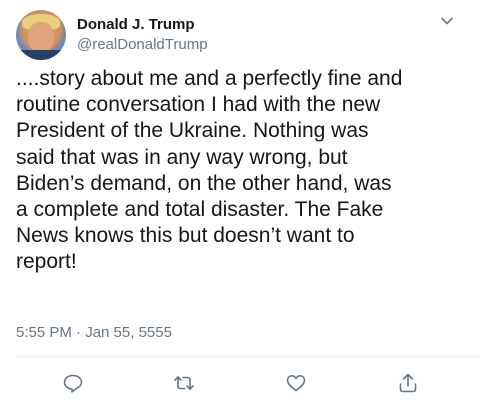  I want to click on avatar-shirt, so click(41, 55).